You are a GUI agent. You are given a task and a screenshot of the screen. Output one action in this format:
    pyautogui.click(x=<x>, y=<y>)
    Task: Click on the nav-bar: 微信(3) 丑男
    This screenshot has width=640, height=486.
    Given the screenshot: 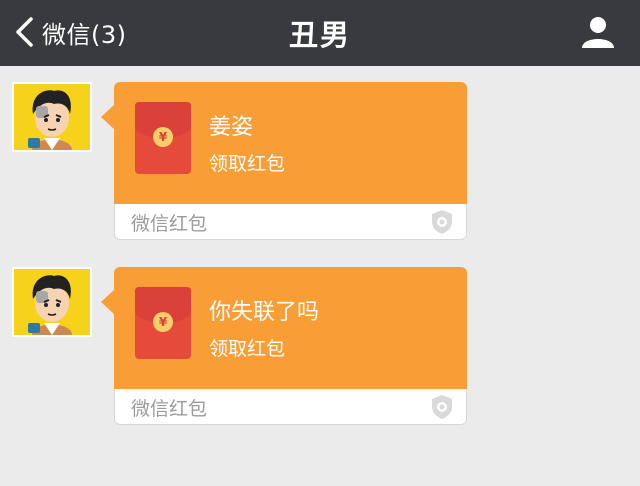 What is the action you would take?
    pyautogui.click(x=320, y=33)
    